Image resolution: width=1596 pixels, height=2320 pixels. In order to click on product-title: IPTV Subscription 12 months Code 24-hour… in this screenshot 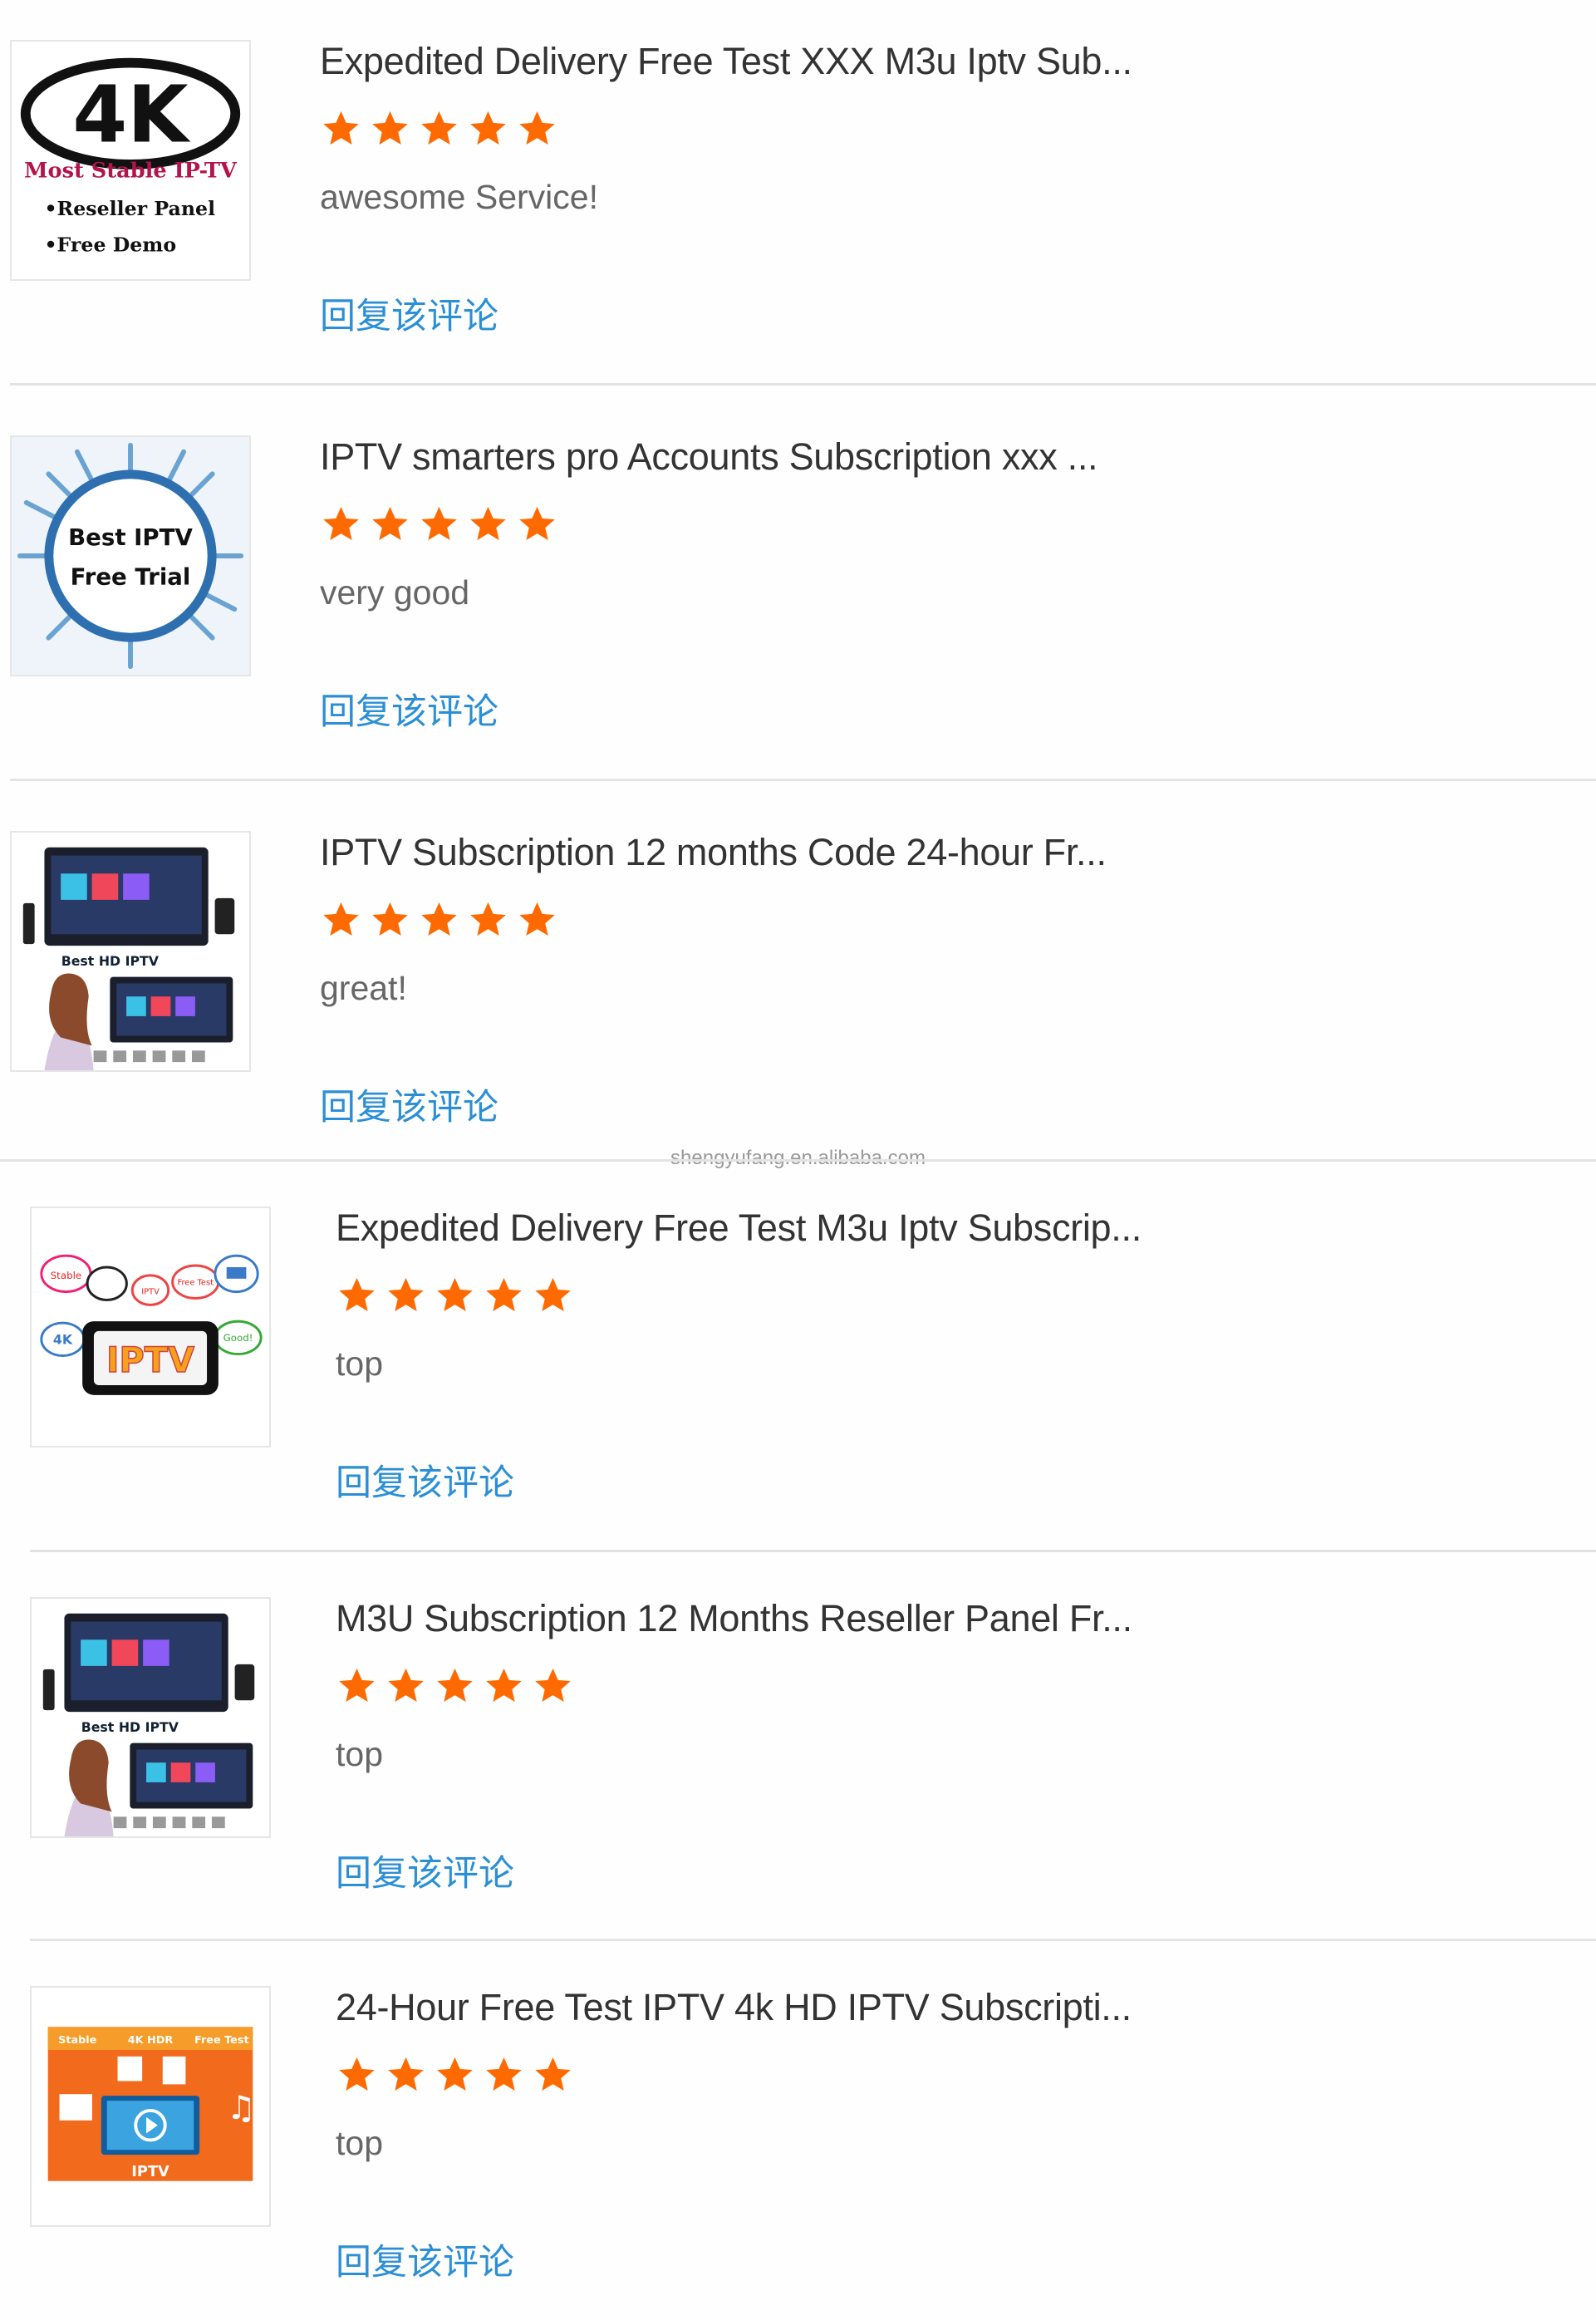, I will do `click(713, 853)`.